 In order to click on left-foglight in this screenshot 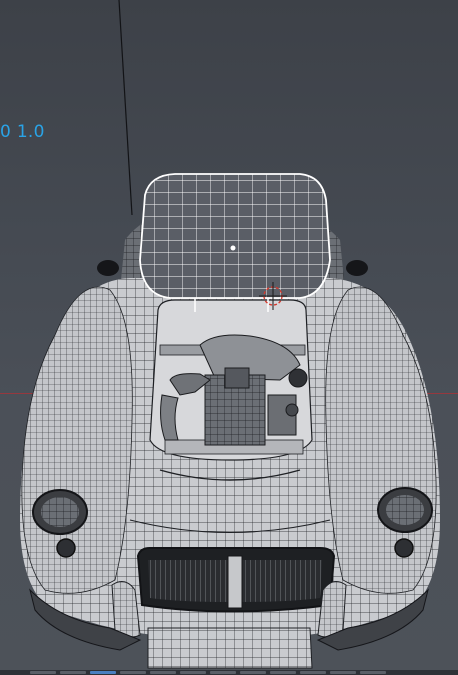, I will do `click(66, 548)`.